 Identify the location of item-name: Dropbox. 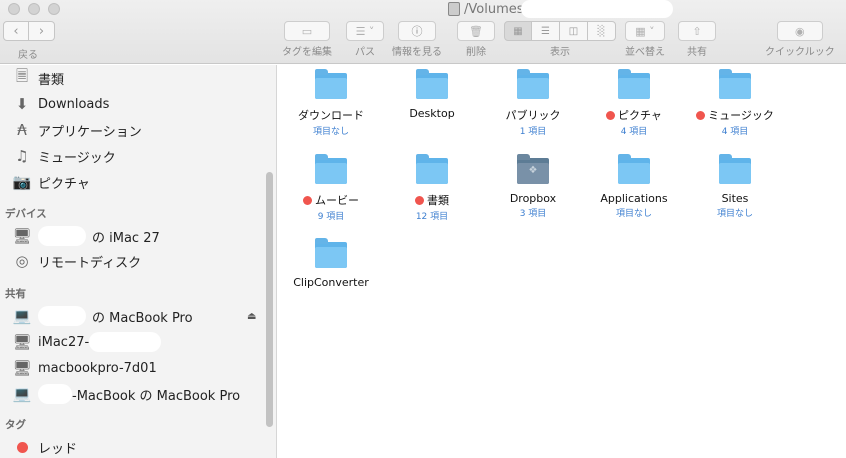
(533, 198).